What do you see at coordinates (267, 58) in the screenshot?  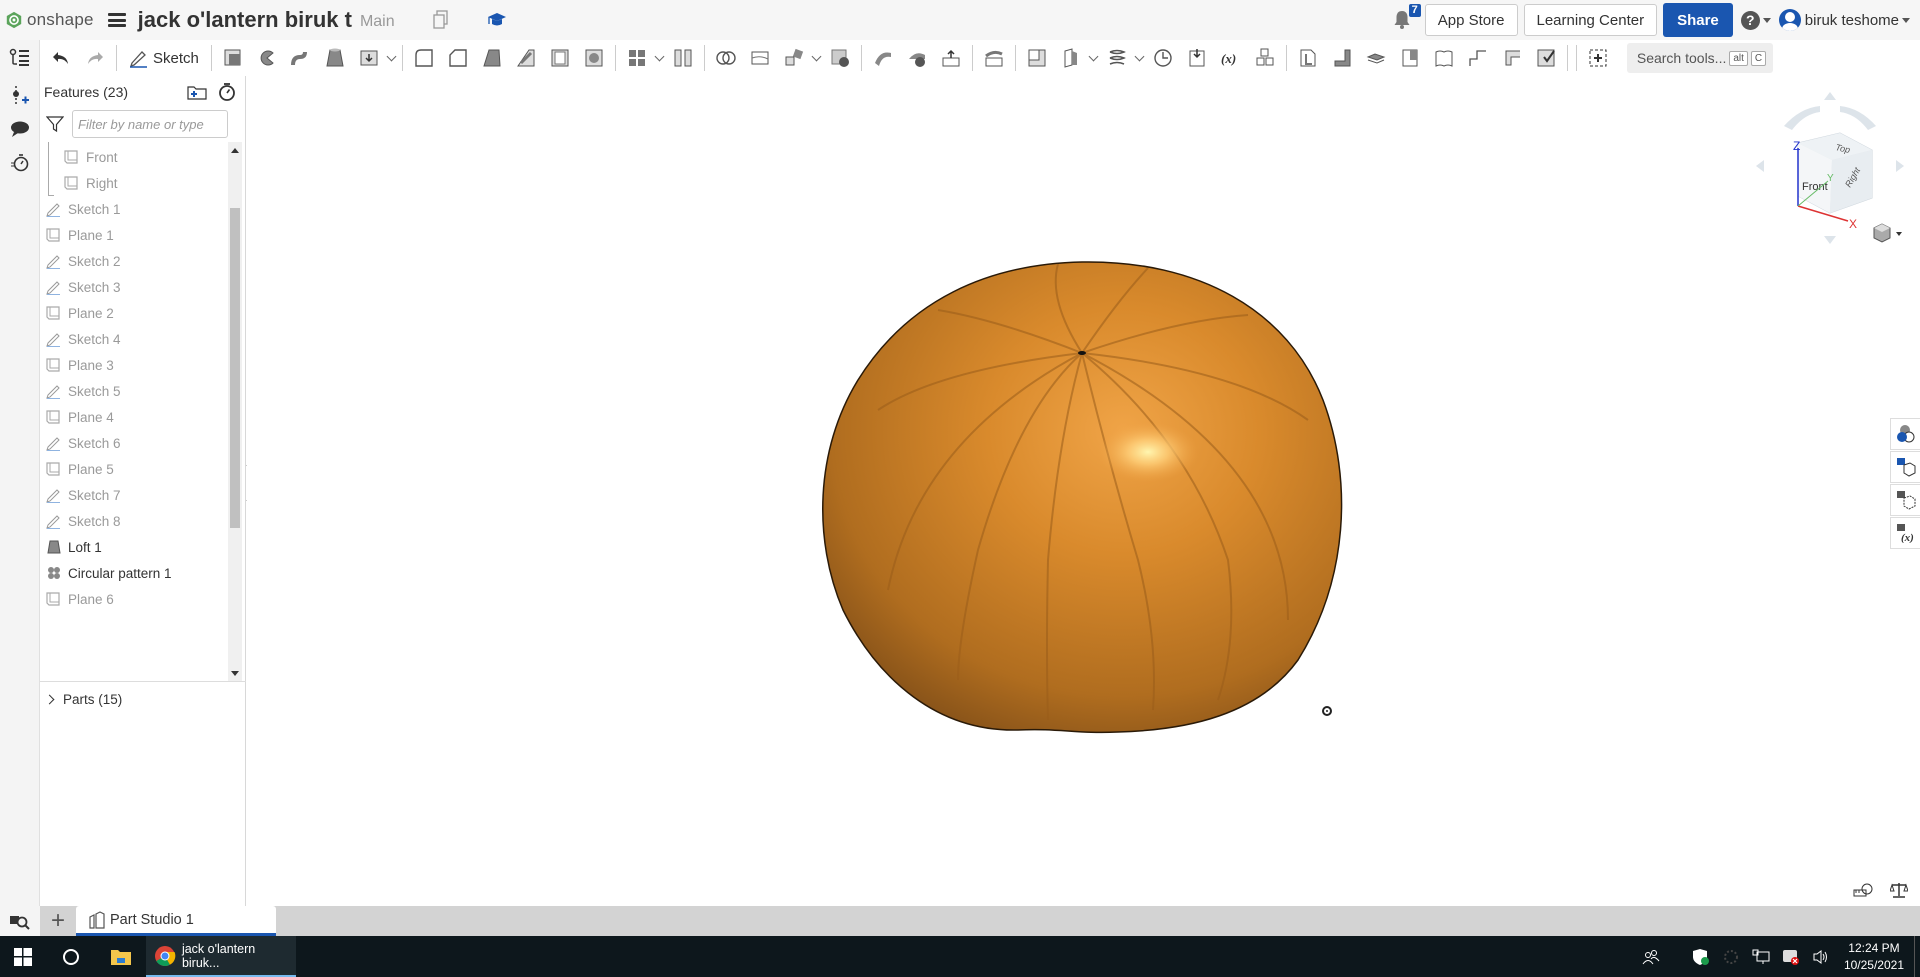 I see `revolve-button` at bounding box center [267, 58].